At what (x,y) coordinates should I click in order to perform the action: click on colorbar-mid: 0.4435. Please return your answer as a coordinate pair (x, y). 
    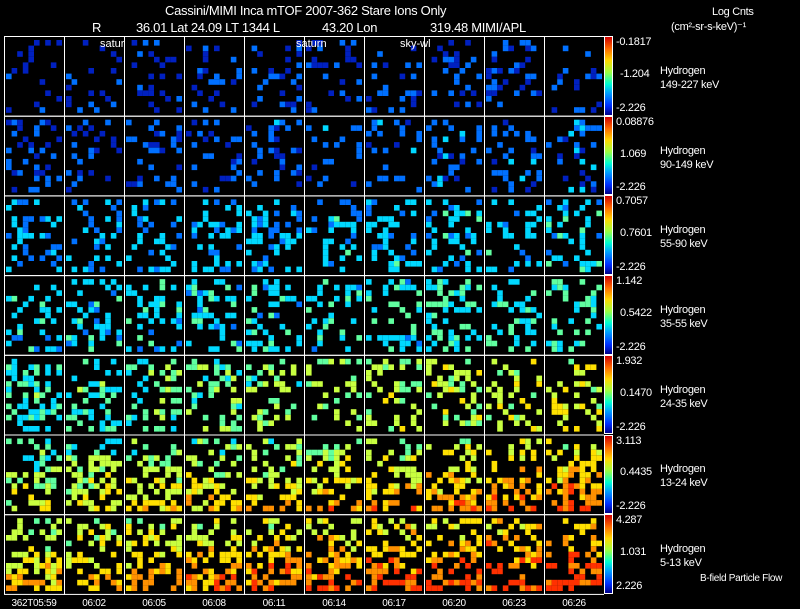
    Looking at the image, I should click on (636, 472).